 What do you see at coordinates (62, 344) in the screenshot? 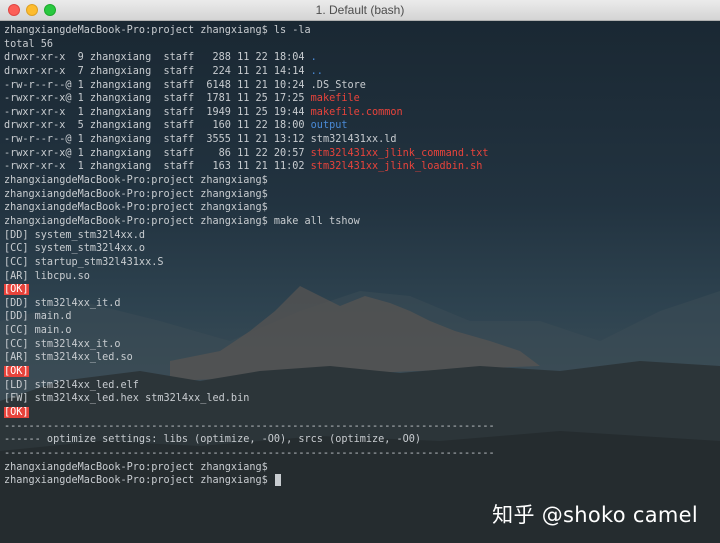
I see `terminal-text: [CC] stm32l4xx_it.o` at bounding box center [62, 344].